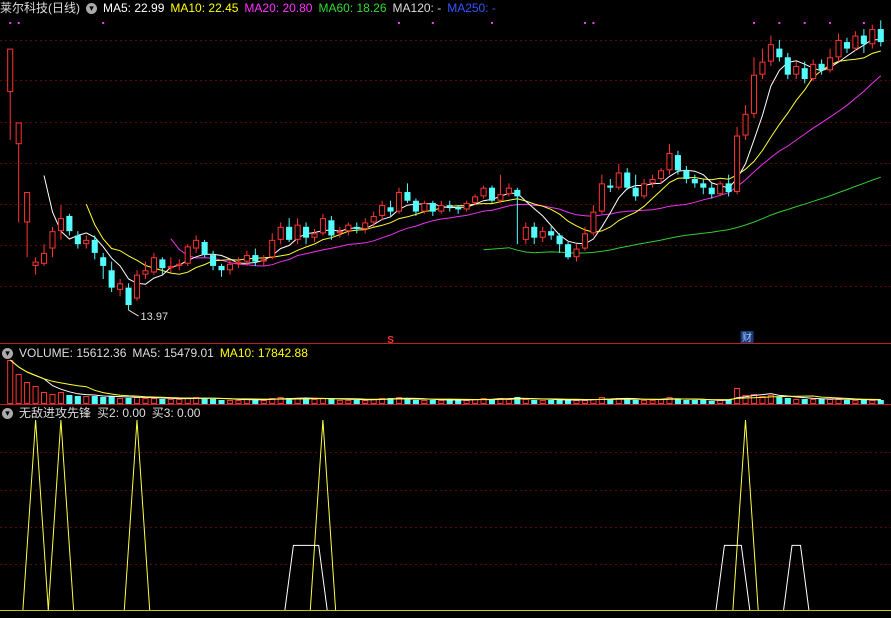 The image size is (891, 618). Describe the element at coordinates (417, 8) in the screenshot. I see `ma-label-4: MA120: -` at that location.